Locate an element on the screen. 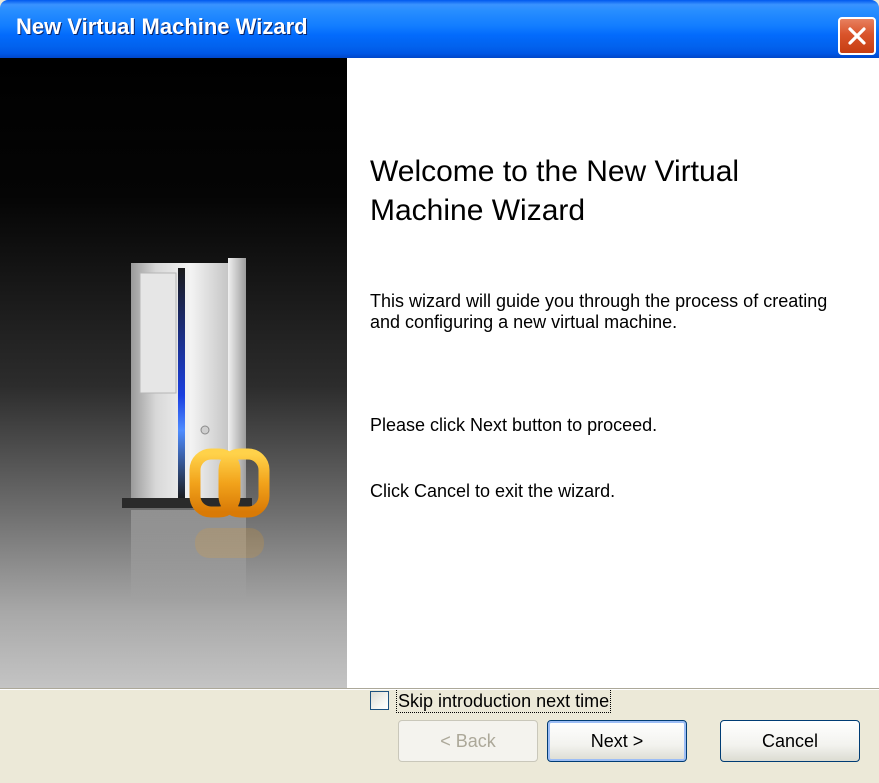  skip-intro-checkbox is located at coordinates (379, 700).